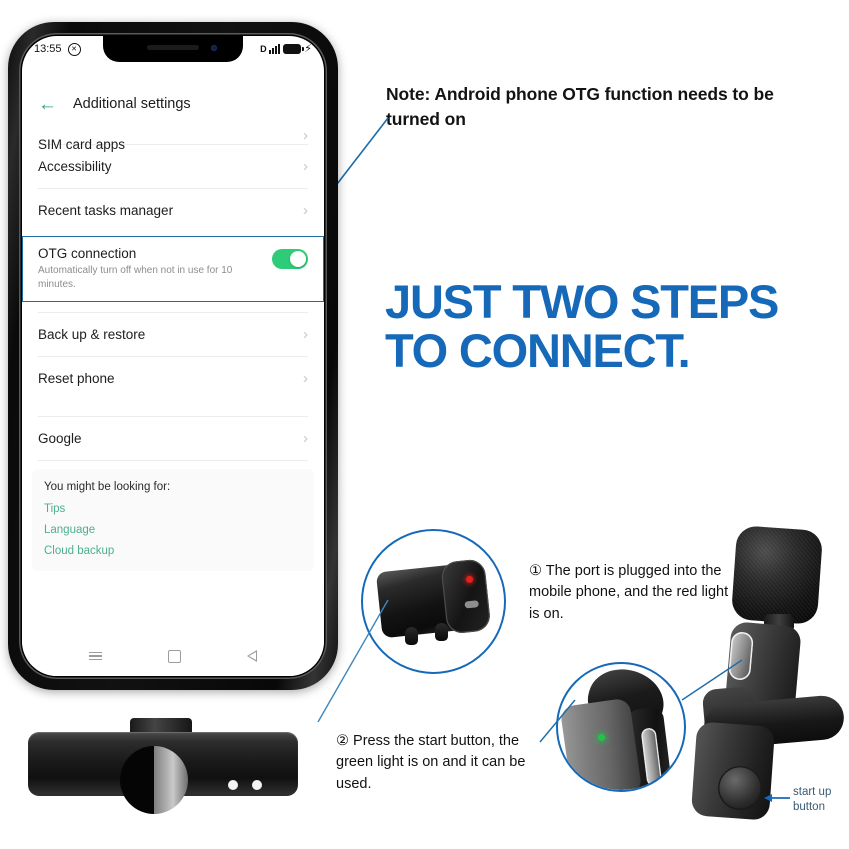  I want to click on otg-toggle-switch, so click(290, 259).